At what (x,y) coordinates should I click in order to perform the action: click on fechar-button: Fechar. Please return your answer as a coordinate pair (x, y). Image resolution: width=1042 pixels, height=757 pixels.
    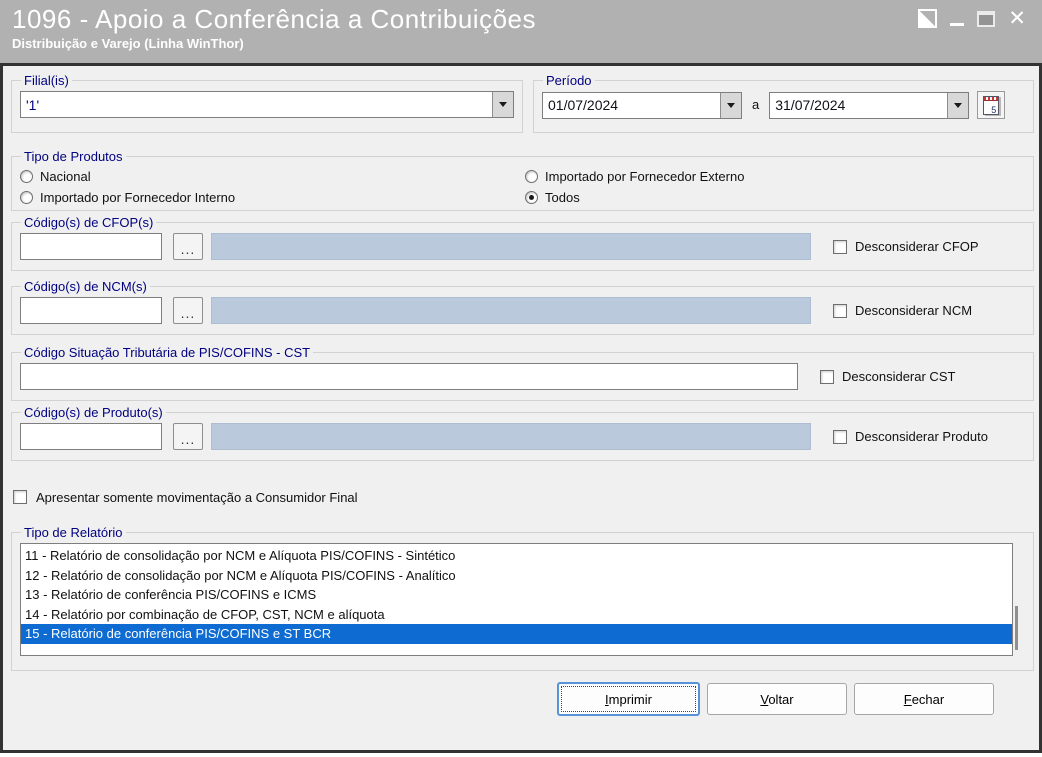
    Looking at the image, I should click on (924, 699).